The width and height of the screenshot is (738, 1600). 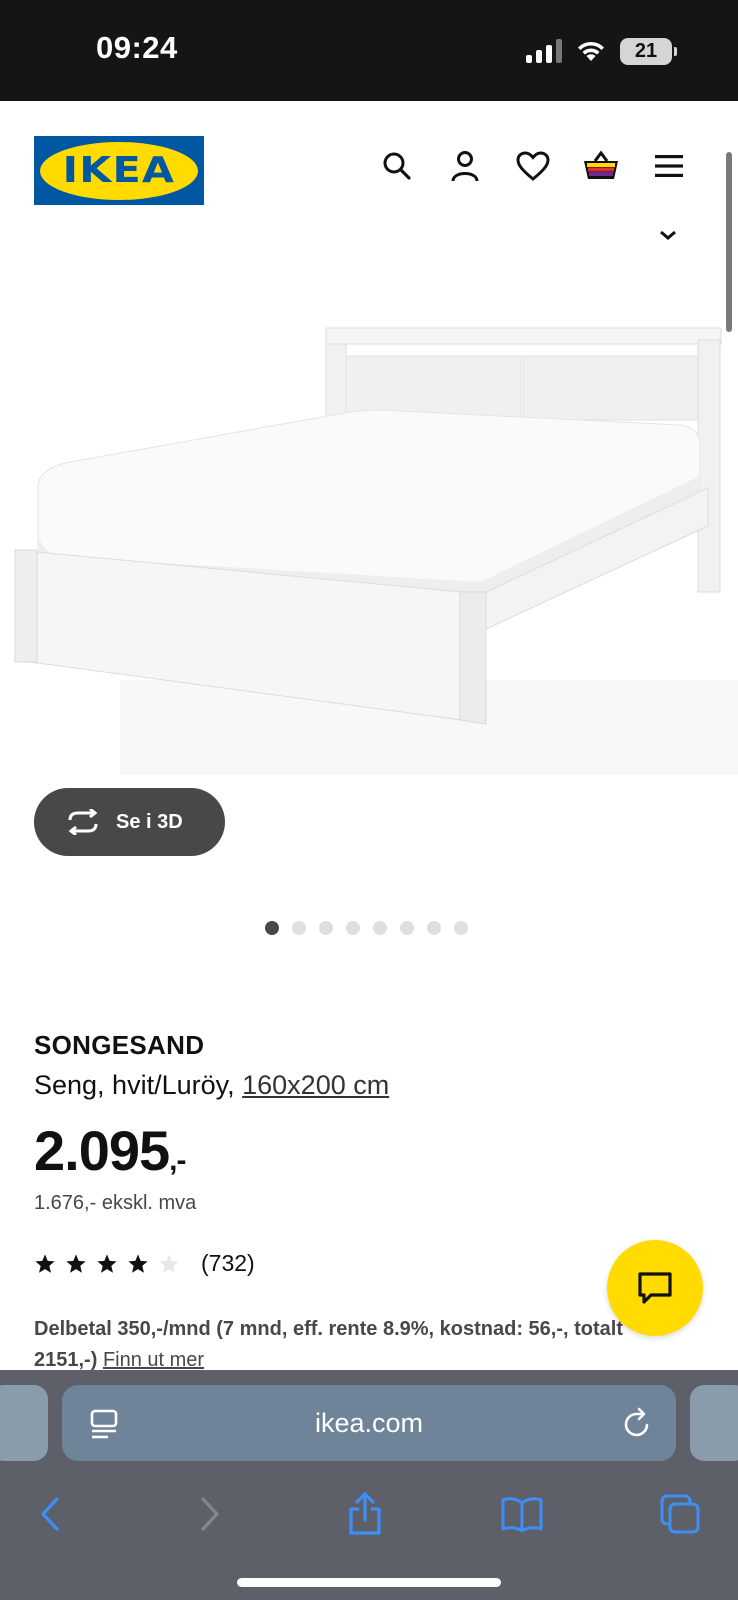 I want to click on chevron-left-icon, so click(x=50, y=1514).